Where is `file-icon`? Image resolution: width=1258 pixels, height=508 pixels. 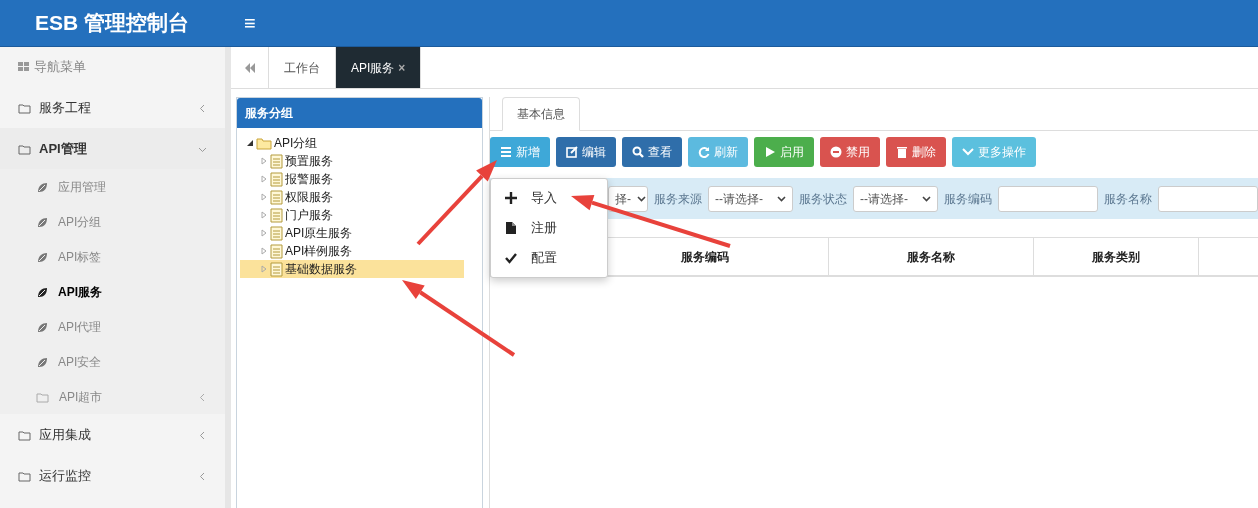 file-icon is located at coordinates (511, 228).